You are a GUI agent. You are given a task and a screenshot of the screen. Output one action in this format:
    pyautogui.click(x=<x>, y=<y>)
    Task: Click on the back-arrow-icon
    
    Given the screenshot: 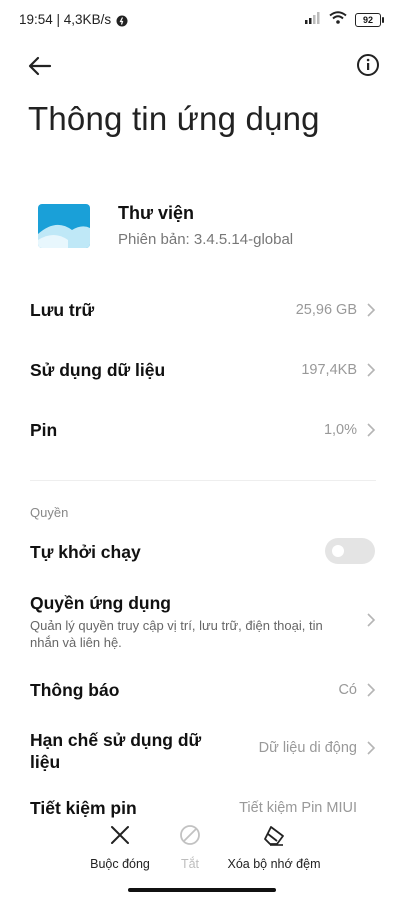 What is the action you would take?
    pyautogui.click(x=40, y=66)
    